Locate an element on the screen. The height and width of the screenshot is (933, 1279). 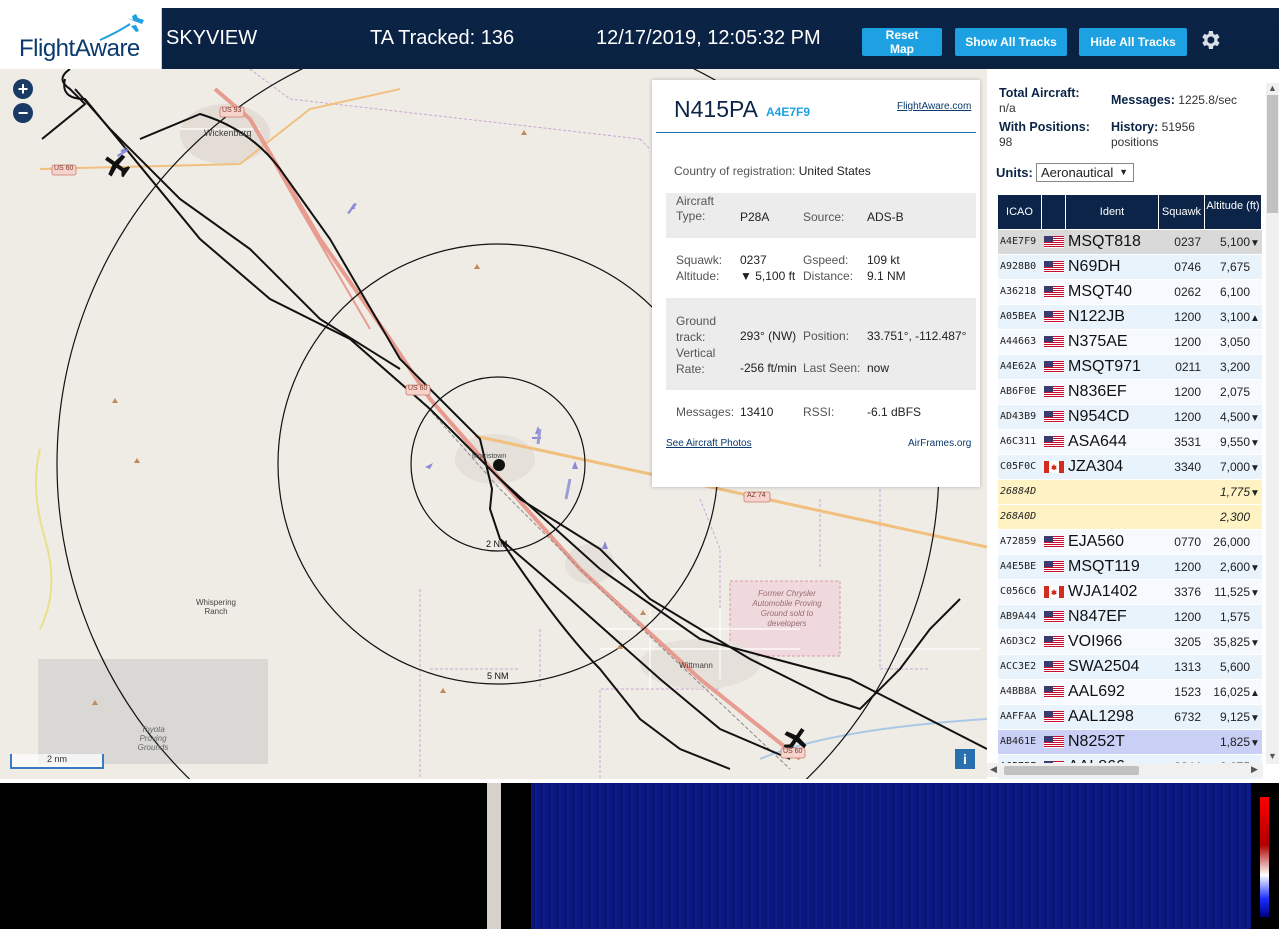
table-row: ACC3E2 SWA2504 1313 5,600 is located at coordinates (1130, 667).